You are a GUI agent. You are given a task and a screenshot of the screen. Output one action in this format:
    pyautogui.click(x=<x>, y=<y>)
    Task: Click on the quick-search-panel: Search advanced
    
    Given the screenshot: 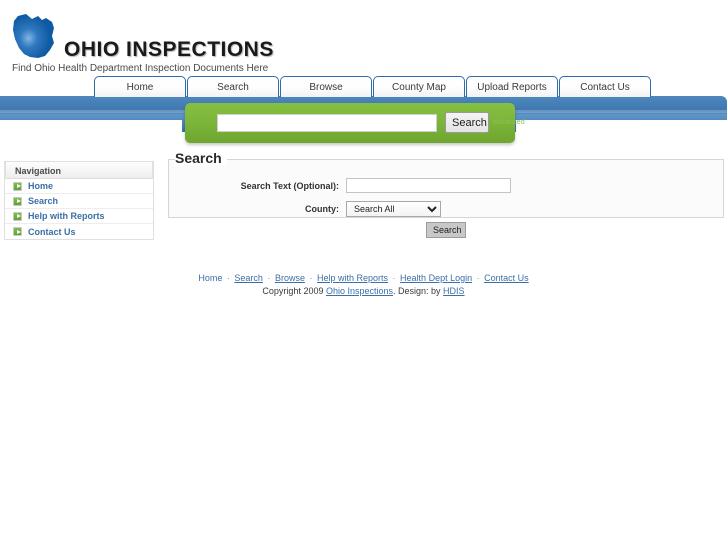 What is the action you would take?
    pyautogui.click(x=355, y=123)
    